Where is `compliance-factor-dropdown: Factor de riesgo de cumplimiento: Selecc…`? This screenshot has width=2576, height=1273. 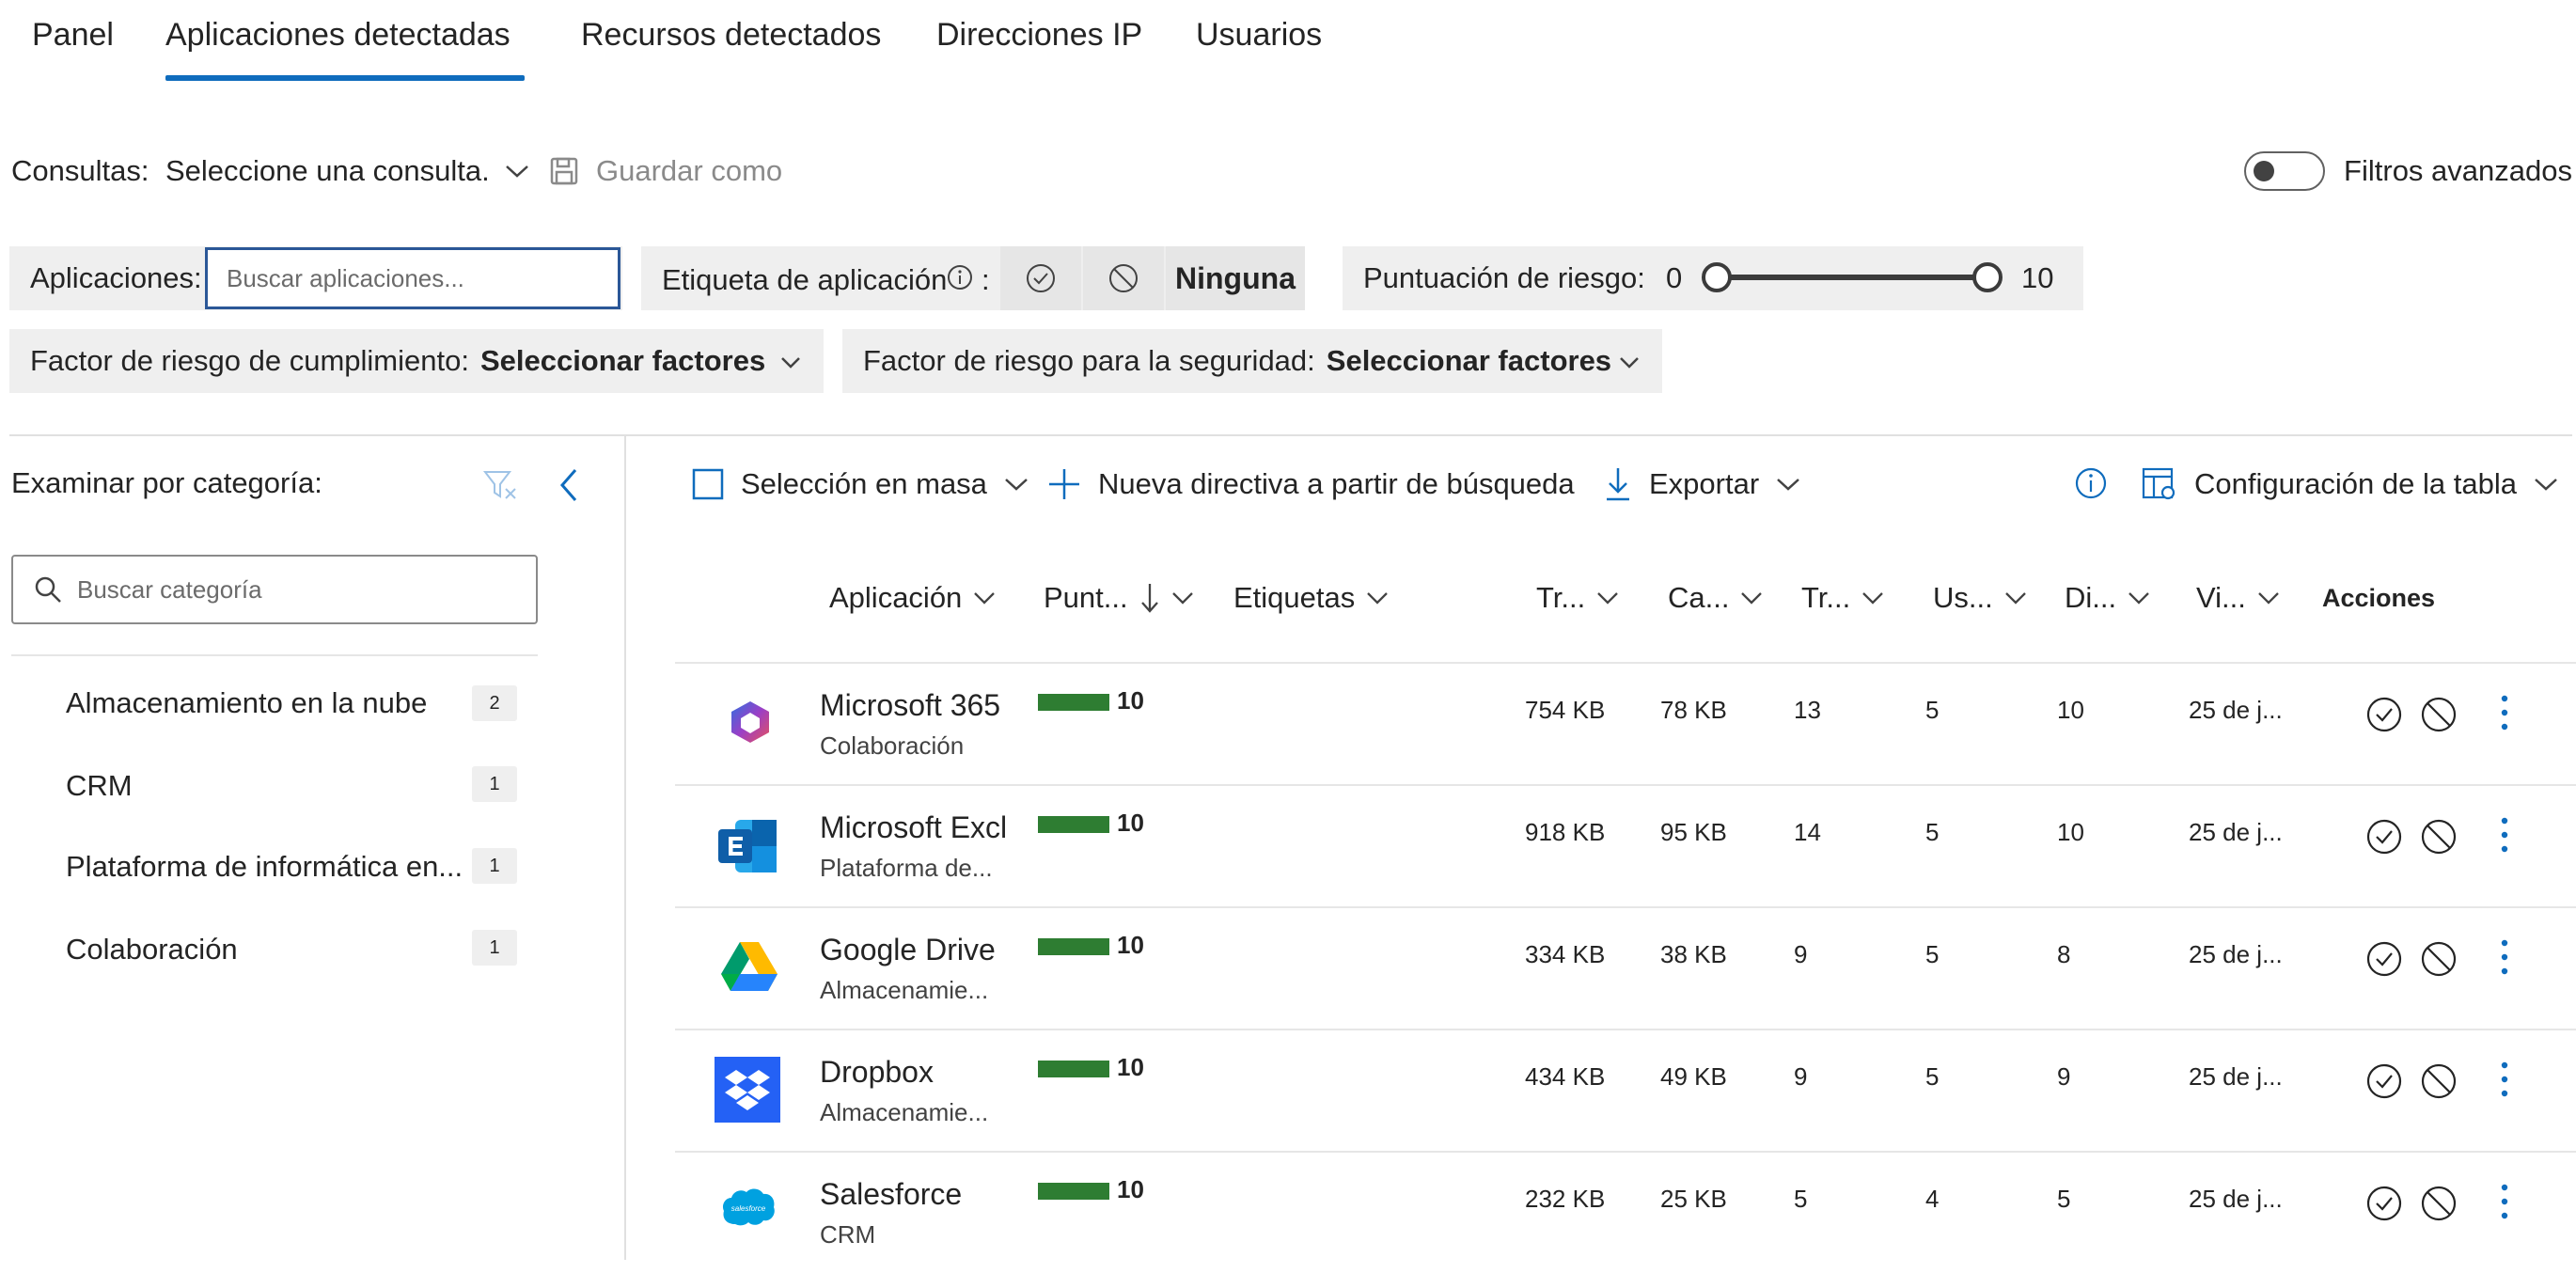 compliance-factor-dropdown: Factor de riesgo de cumplimiento: Selecc… is located at coordinates (417, 361).